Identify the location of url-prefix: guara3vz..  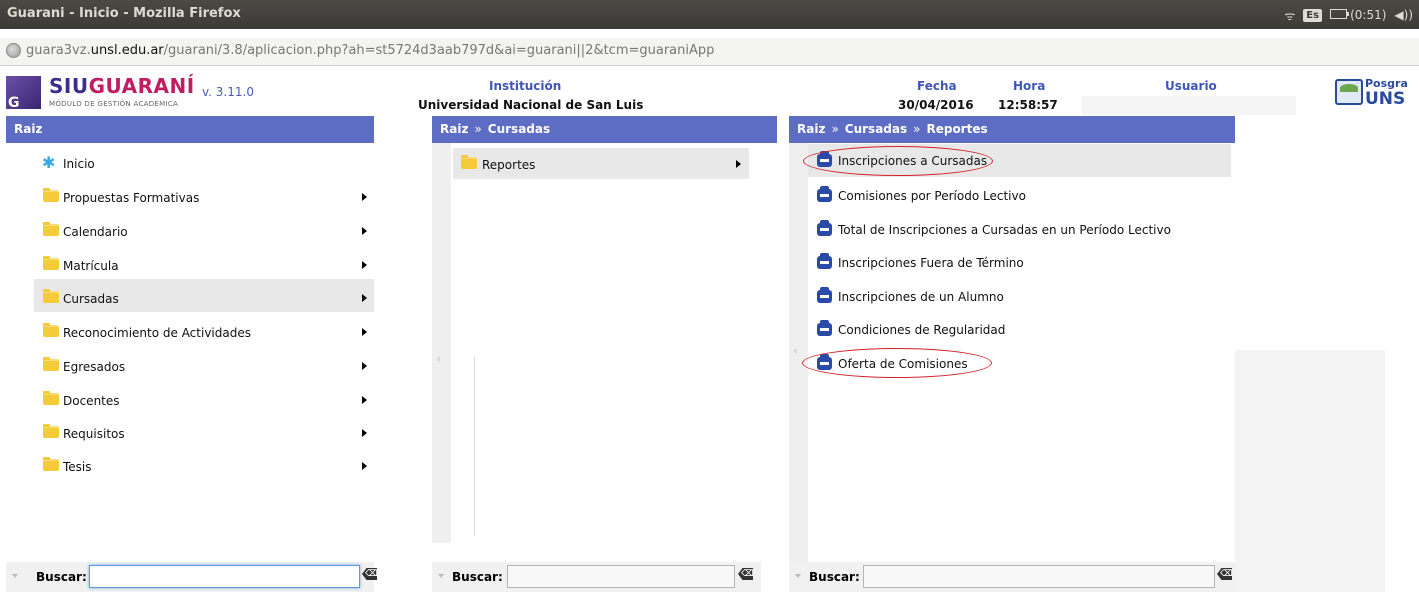
(58, 50).